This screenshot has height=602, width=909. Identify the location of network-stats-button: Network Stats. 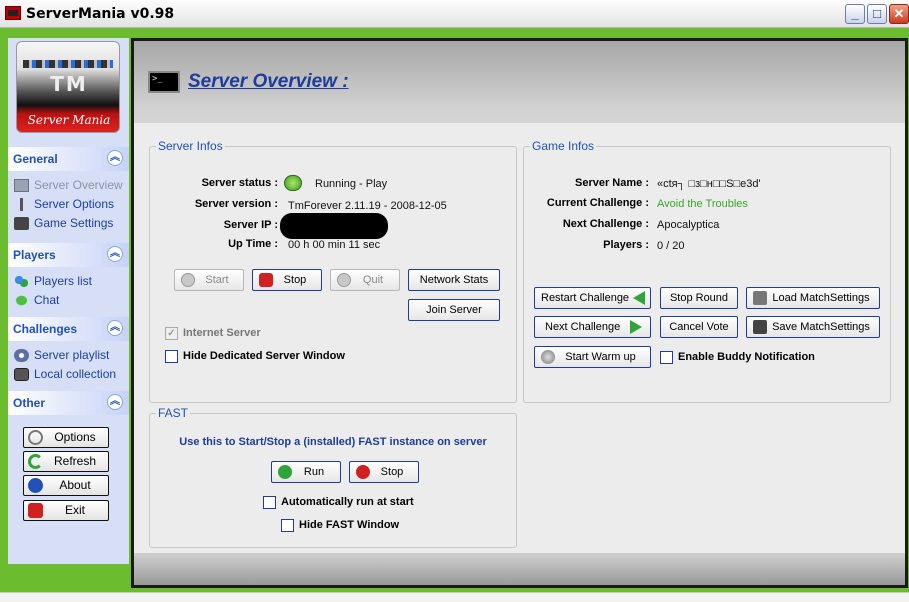
(454, 280).